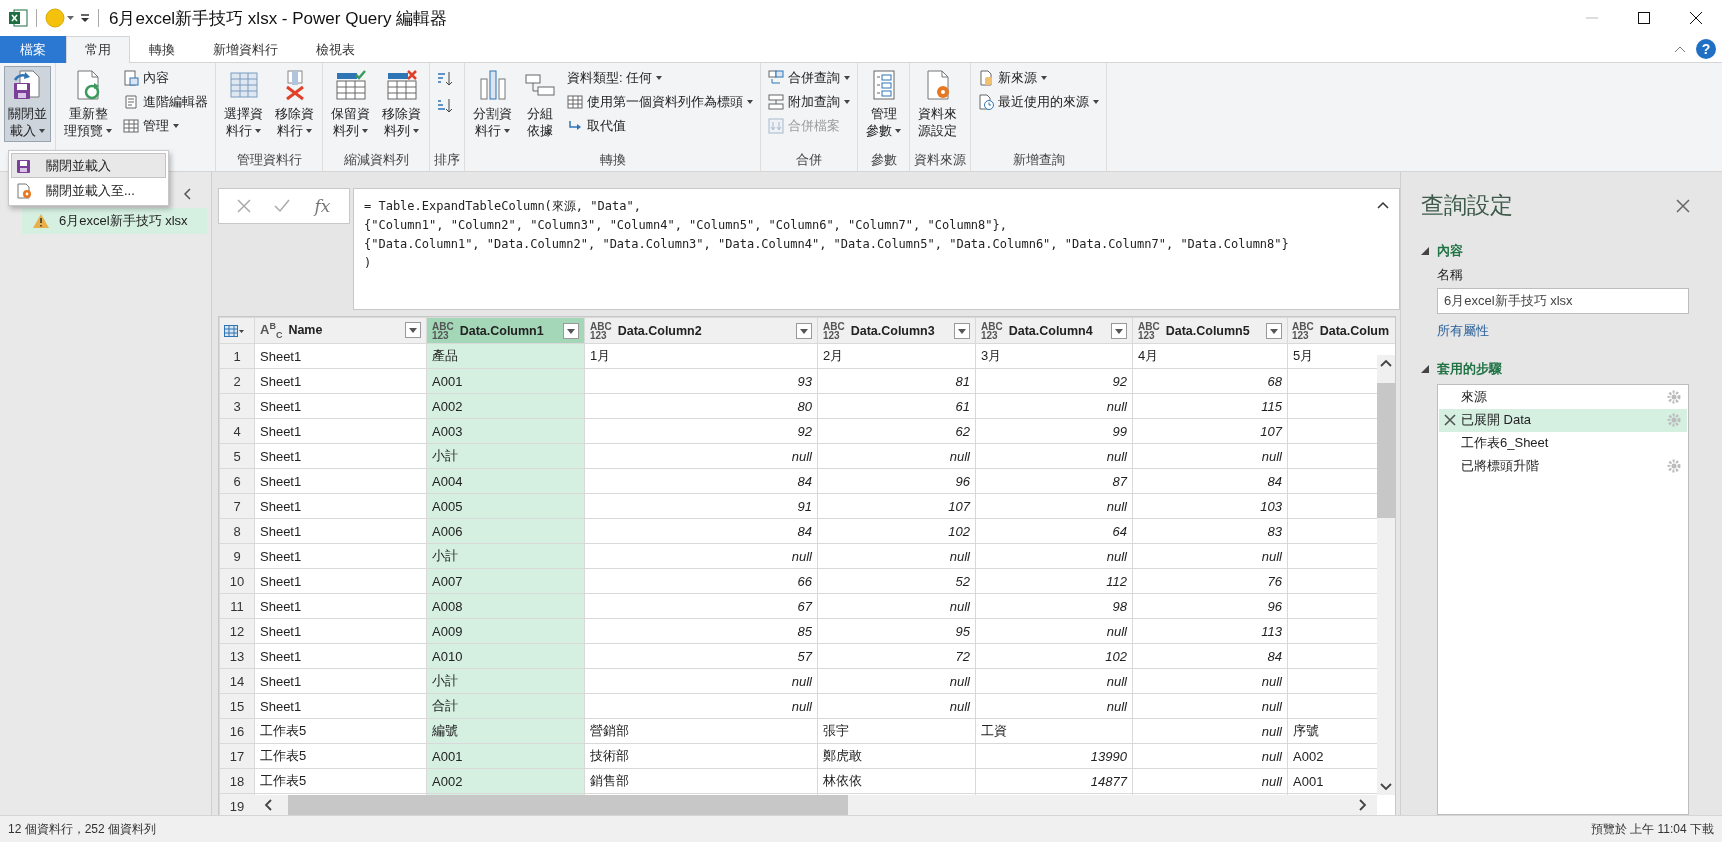  What do you see at coordinates (269, 159) in the screenshot?
I see `group-label: 管理資料行` at bounding box center [269, 159].